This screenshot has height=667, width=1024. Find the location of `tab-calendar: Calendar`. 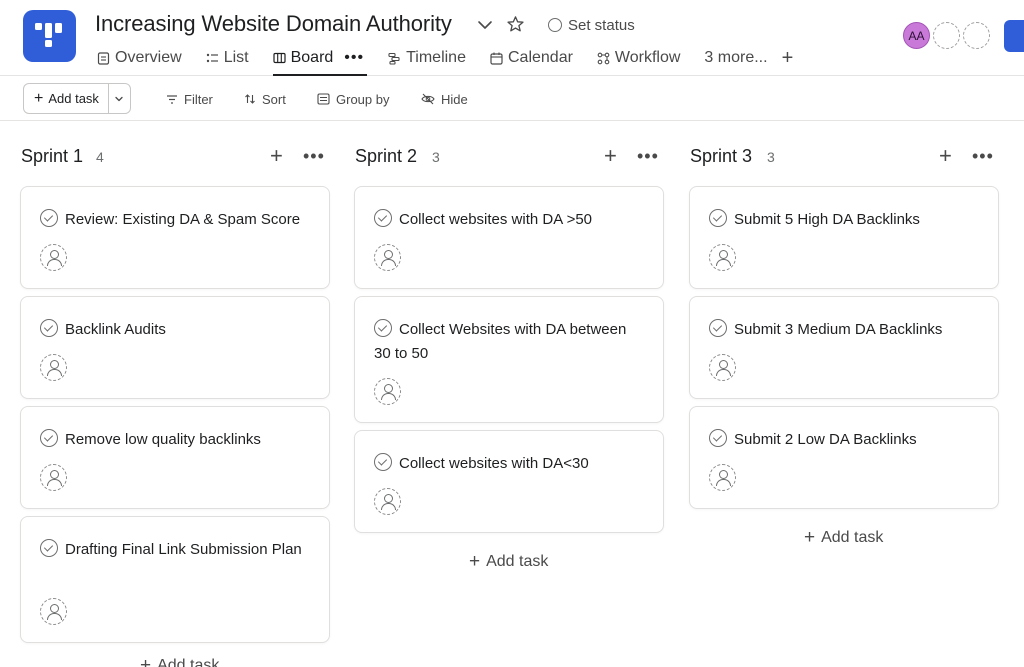

tab-calendar: Calendar is located at coordinates (531, 58).